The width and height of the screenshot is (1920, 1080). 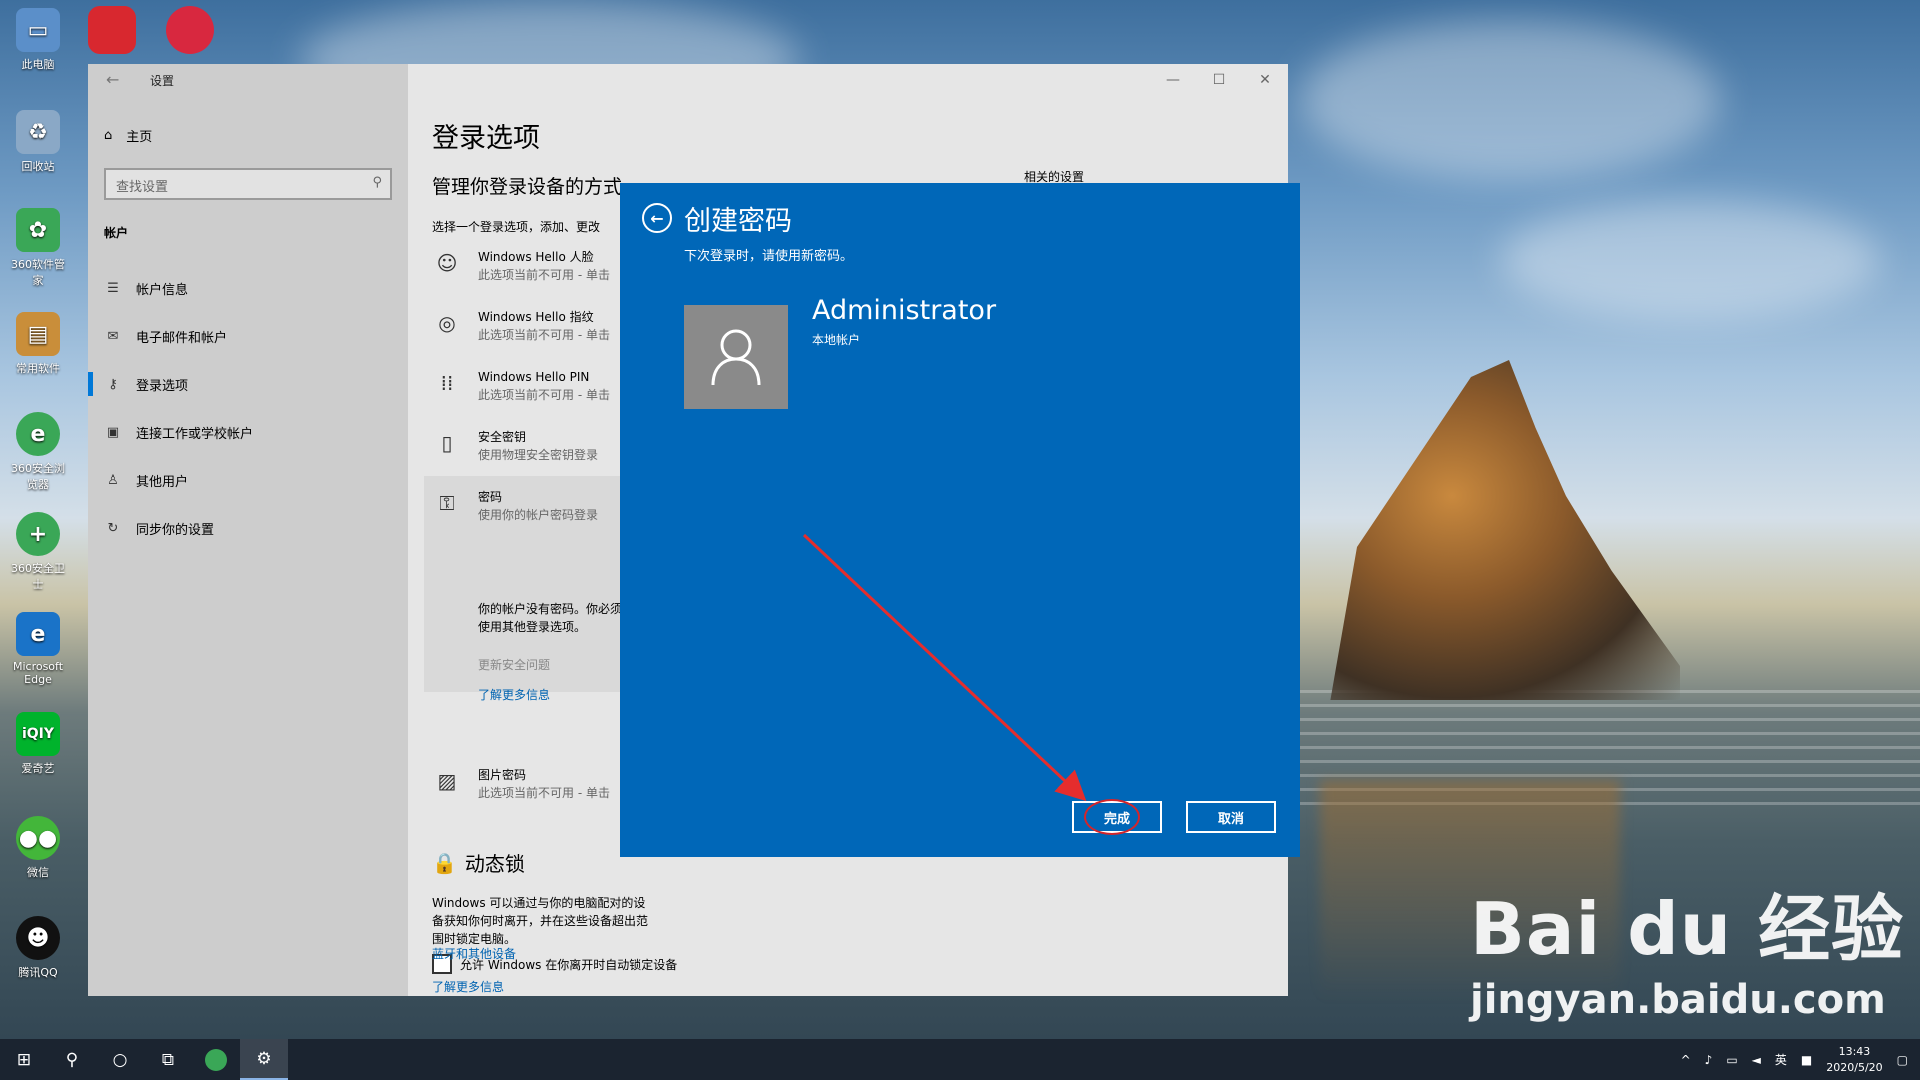 What do you see at coordinates (248, 184) in the screenshot?
I see `settings-search-input: 查找设置 ⚲` at bounding box center [248, 184].